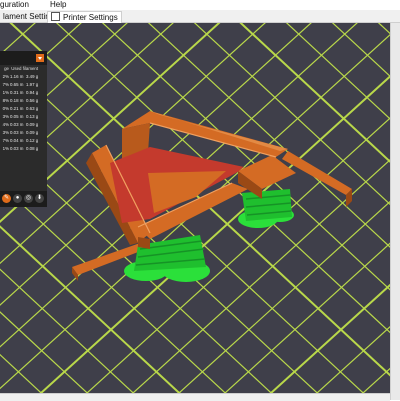  I want to click on menu-configuration: guration, so click(14, 5).